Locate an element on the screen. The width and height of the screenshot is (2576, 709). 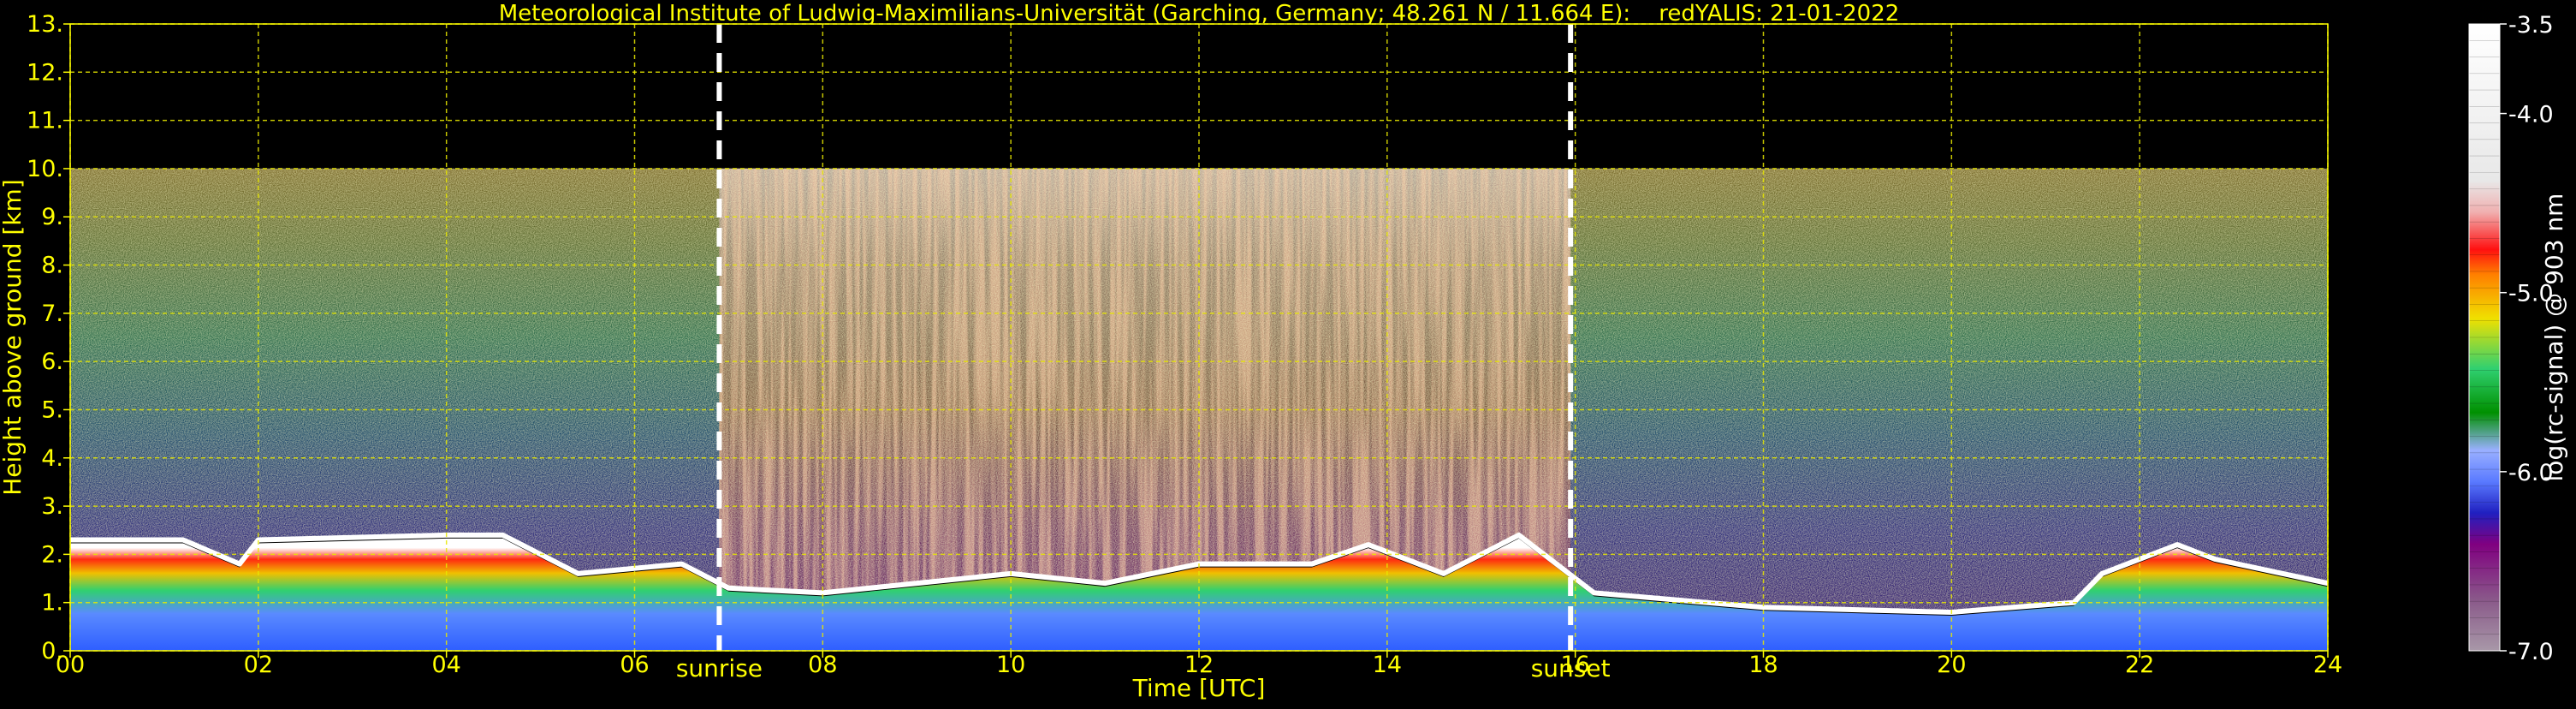
y-tick-label: 0. is located at coordinates (52, 651).